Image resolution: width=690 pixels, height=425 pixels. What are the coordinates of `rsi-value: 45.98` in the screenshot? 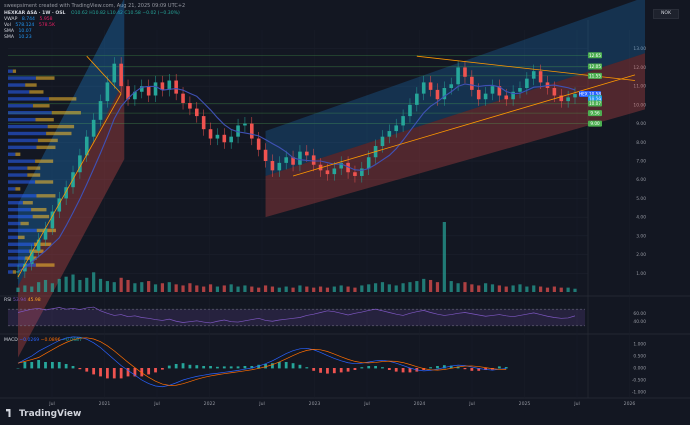 It's located at (34, 300).